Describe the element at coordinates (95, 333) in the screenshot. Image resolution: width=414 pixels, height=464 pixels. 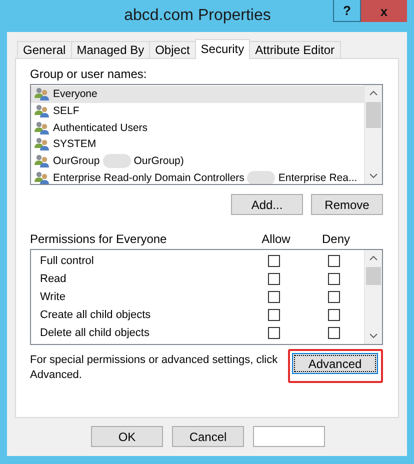
I see `permission-name: Delete all child objects` at that location.